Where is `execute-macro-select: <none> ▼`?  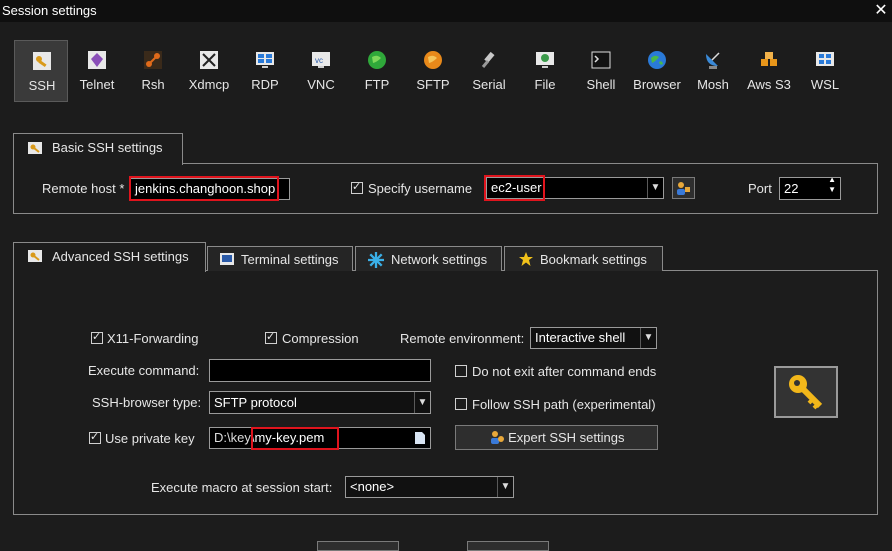 execute-macro-select: <none> ▼ is located at coordinates (429, 487).